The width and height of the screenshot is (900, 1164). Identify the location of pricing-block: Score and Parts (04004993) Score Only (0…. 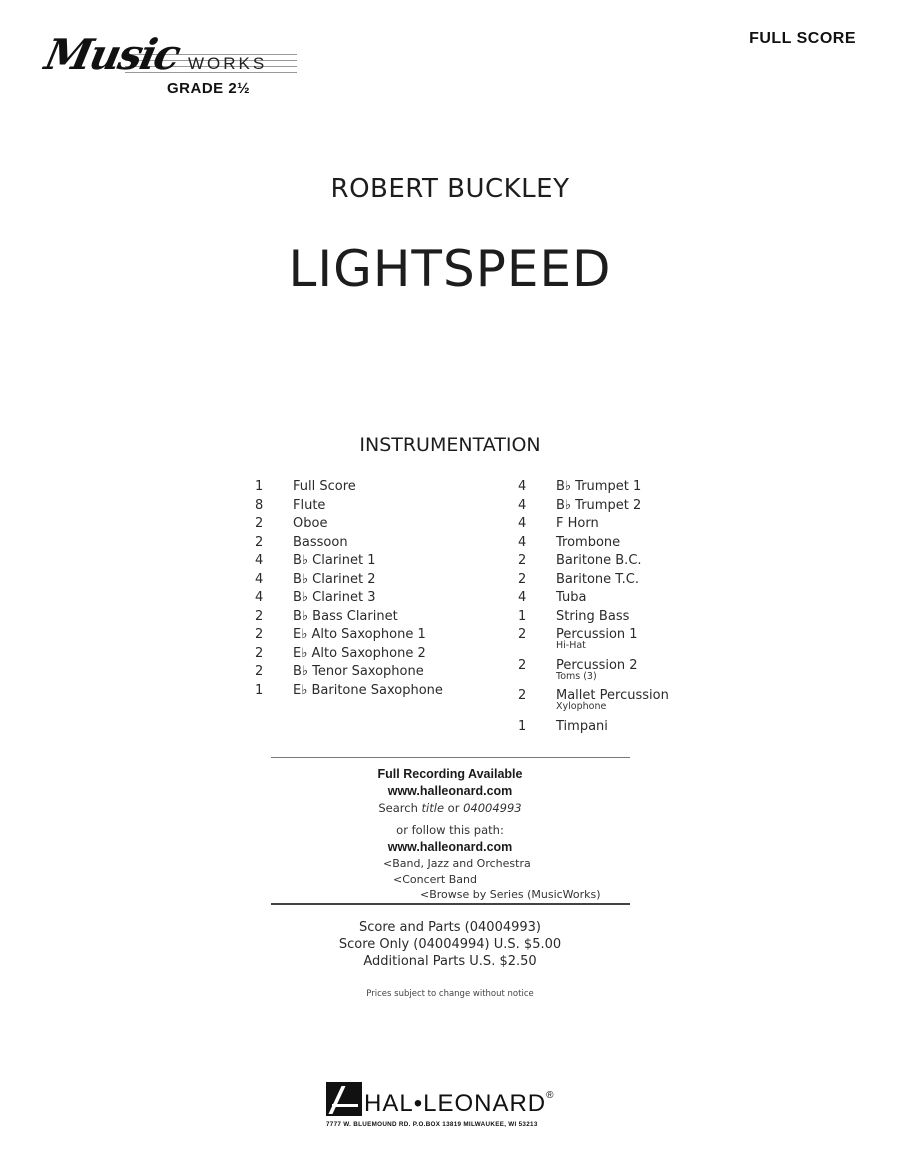
(450, 944).